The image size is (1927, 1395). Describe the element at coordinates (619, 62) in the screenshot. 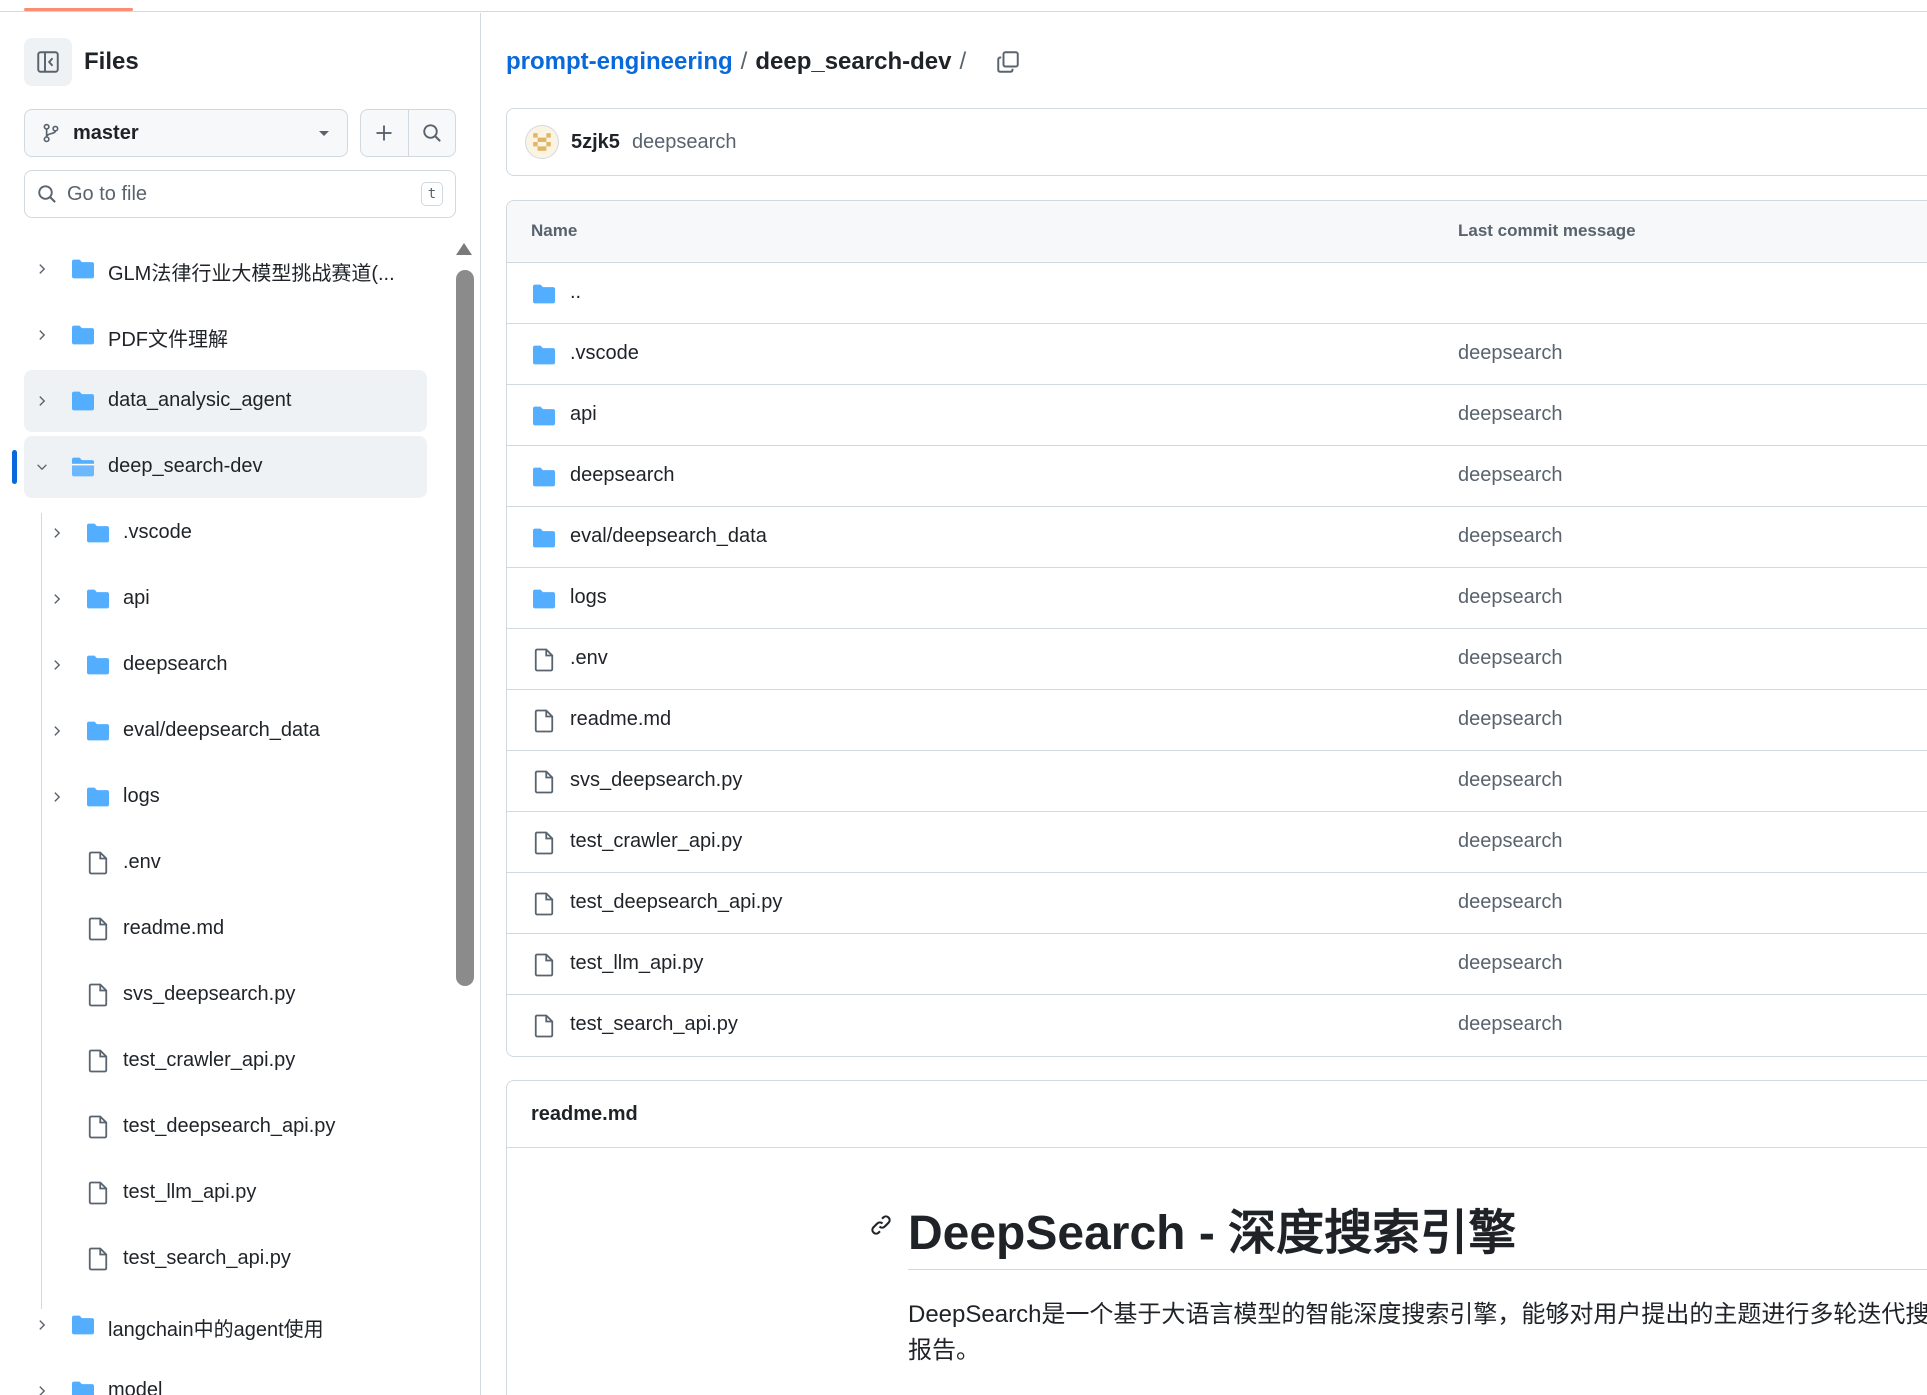

I see `breadcrumb-repo-link: prompt-engineering` at that location.